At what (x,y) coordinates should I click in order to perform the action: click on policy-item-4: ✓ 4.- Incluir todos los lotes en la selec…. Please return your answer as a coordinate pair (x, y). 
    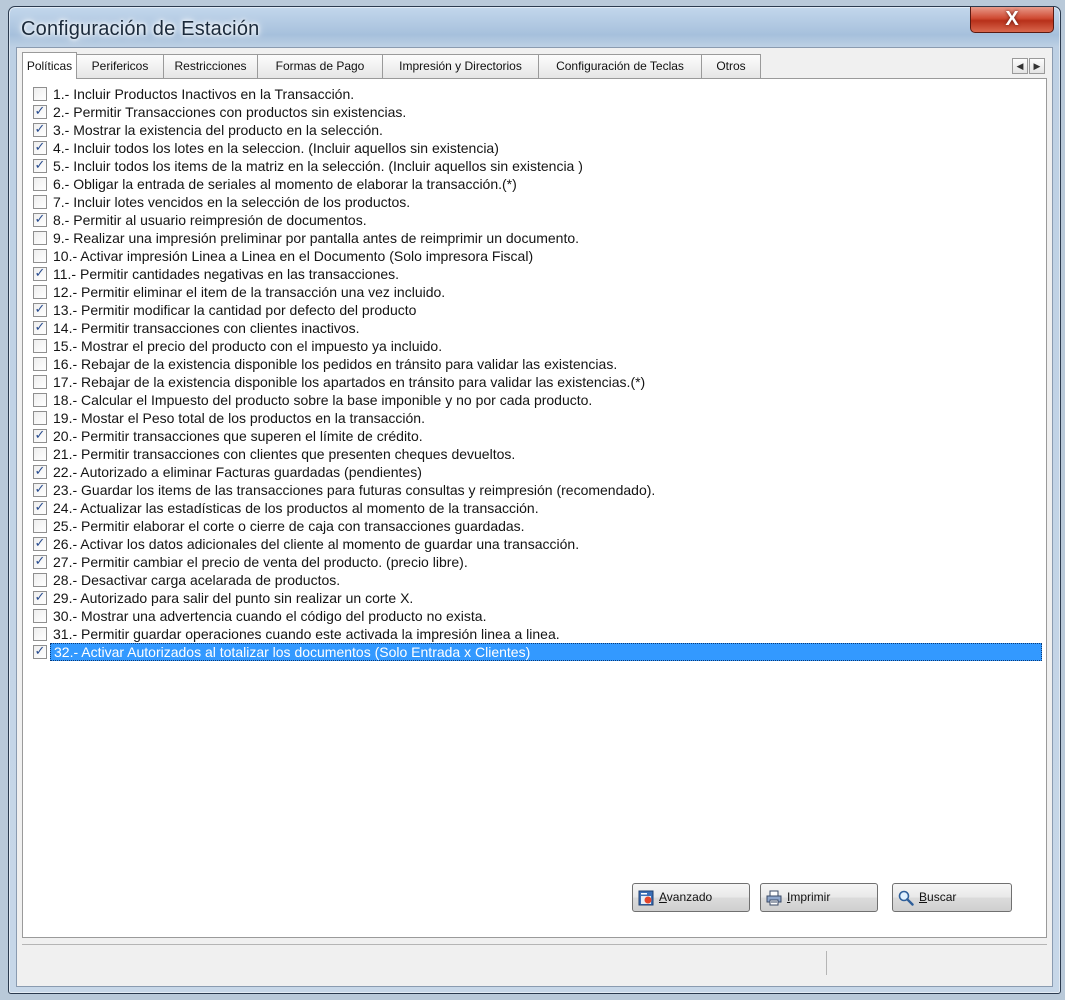
    Looking at the image, I should click on (537, 148).